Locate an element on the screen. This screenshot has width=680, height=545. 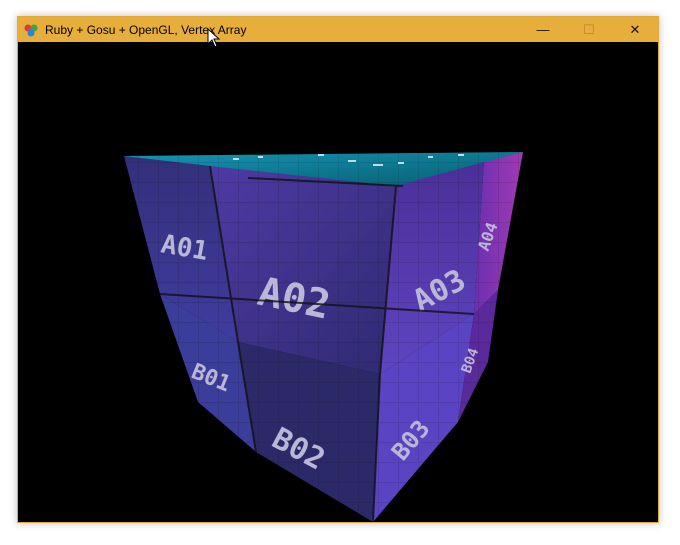
close-icon: ✕ is located at coordinates (635, 29).